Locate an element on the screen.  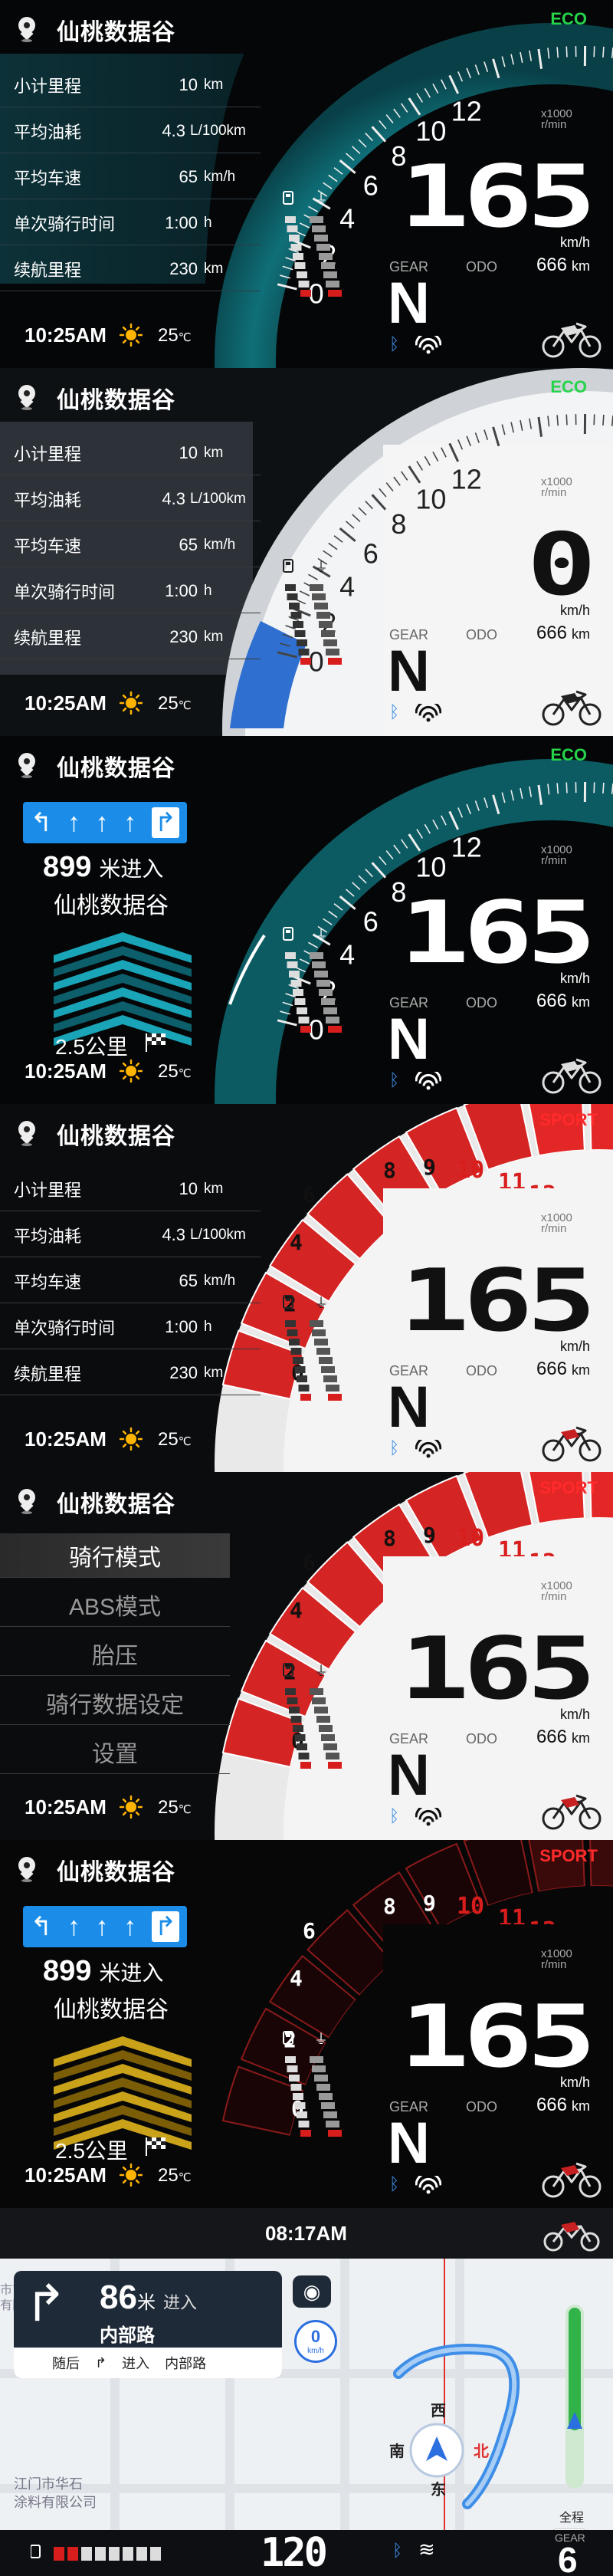
lane-arrow-icon: ↰ is located at coordinates (41, 1927).